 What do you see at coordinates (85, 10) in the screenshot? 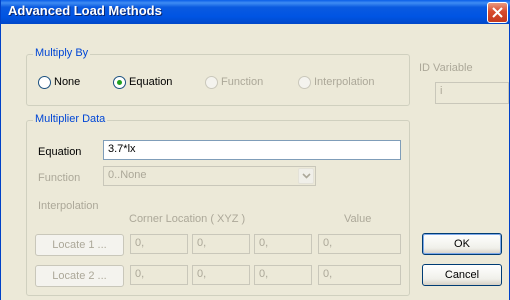
I see `window-title: Advanced Load Methods` at bounding box center [85, 10].